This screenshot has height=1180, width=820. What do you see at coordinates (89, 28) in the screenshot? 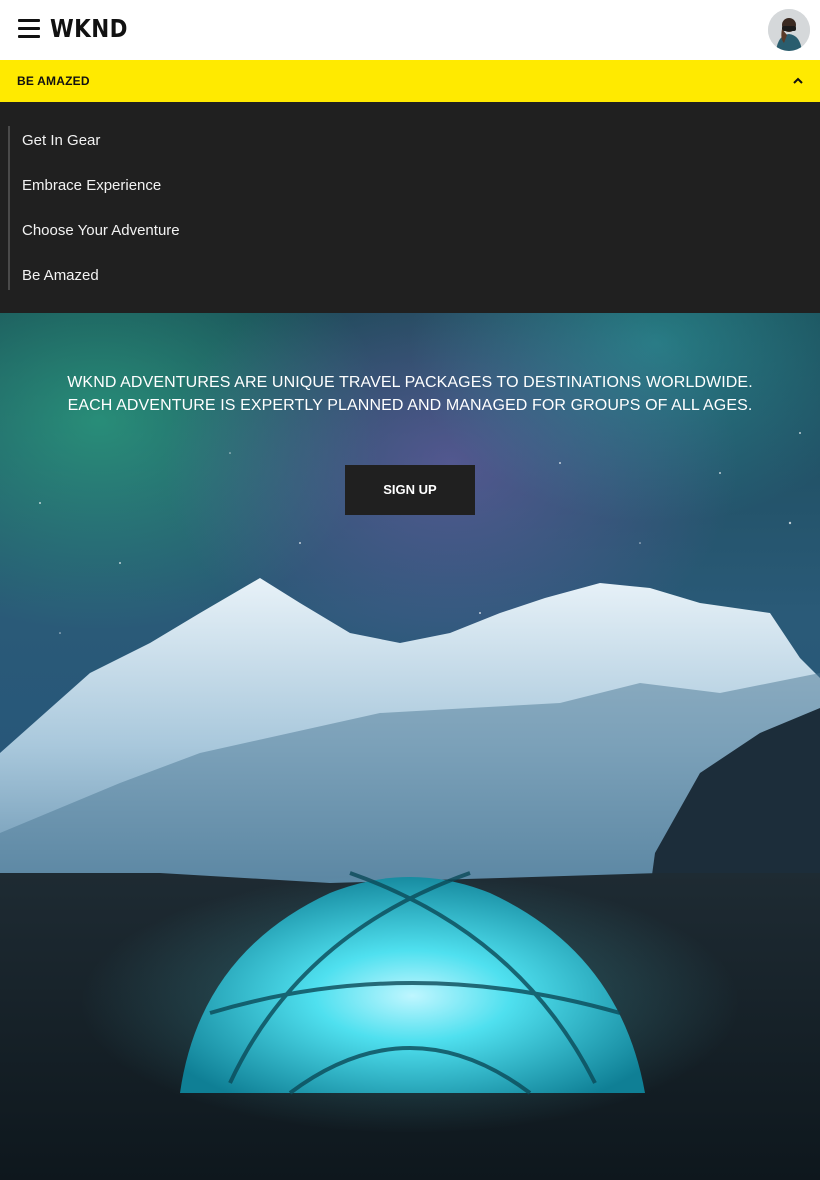
I see `site-logo: WKND` at bounding box center [89, 28].